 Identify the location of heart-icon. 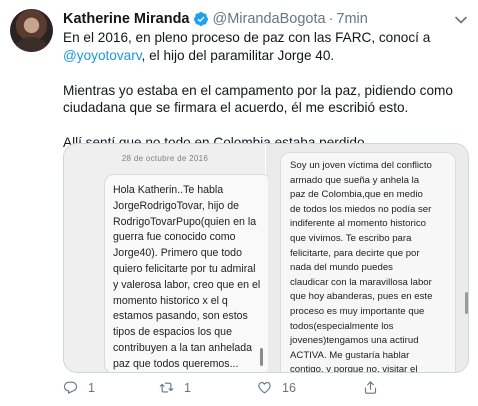
(264, 387).